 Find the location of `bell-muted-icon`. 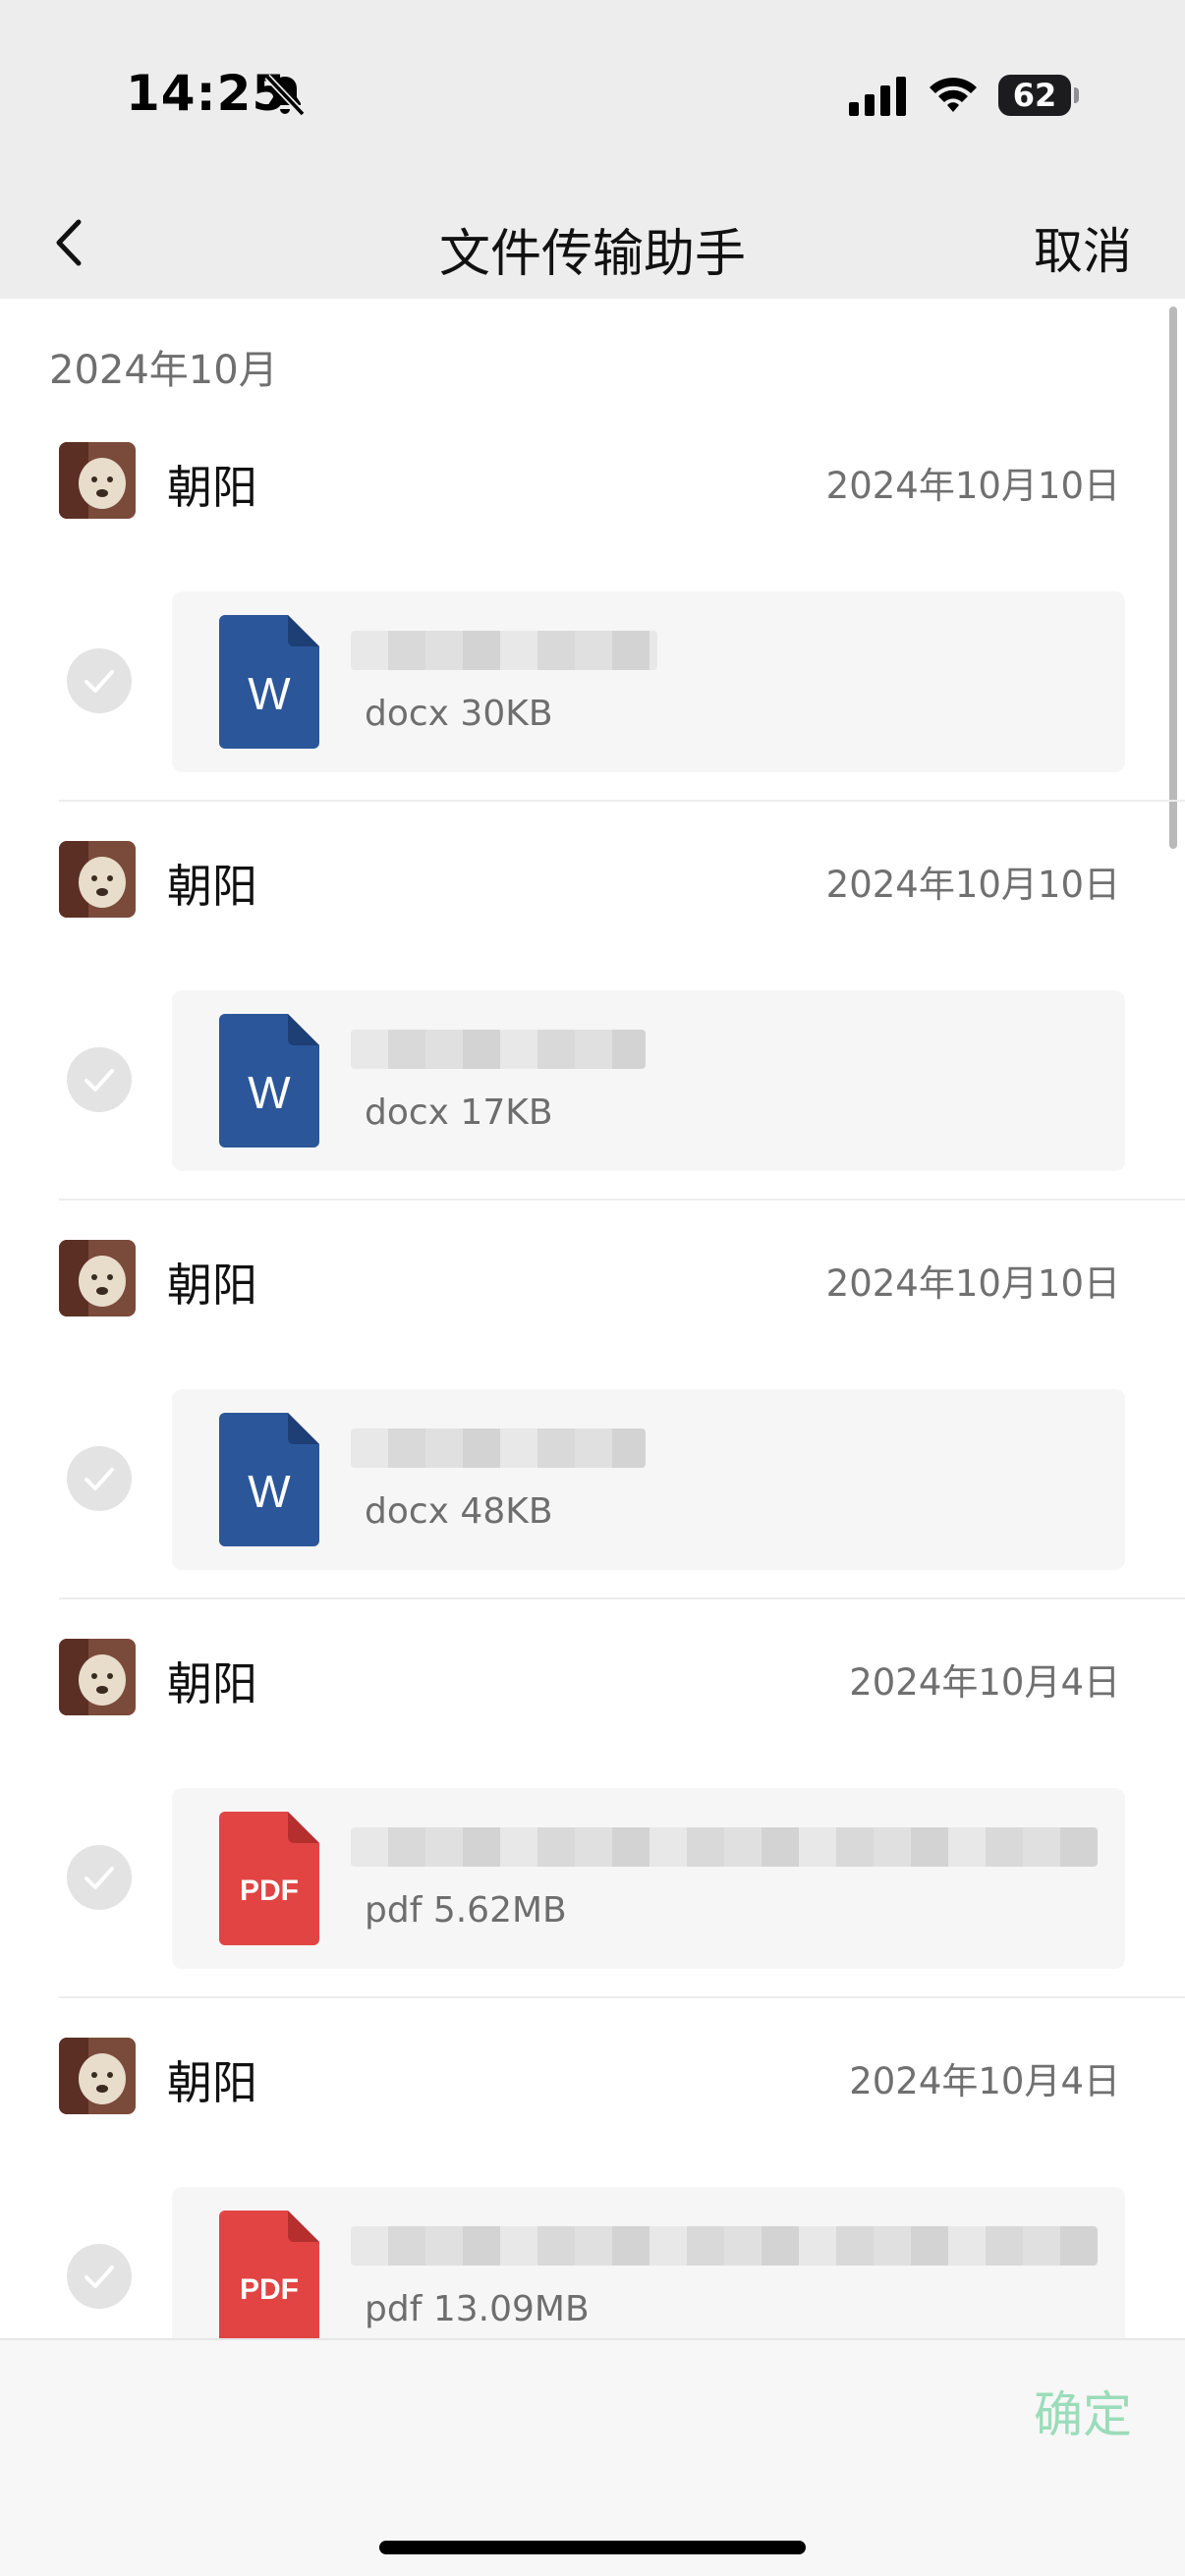

bell-muted-icon is located at coordinates (285, 95).